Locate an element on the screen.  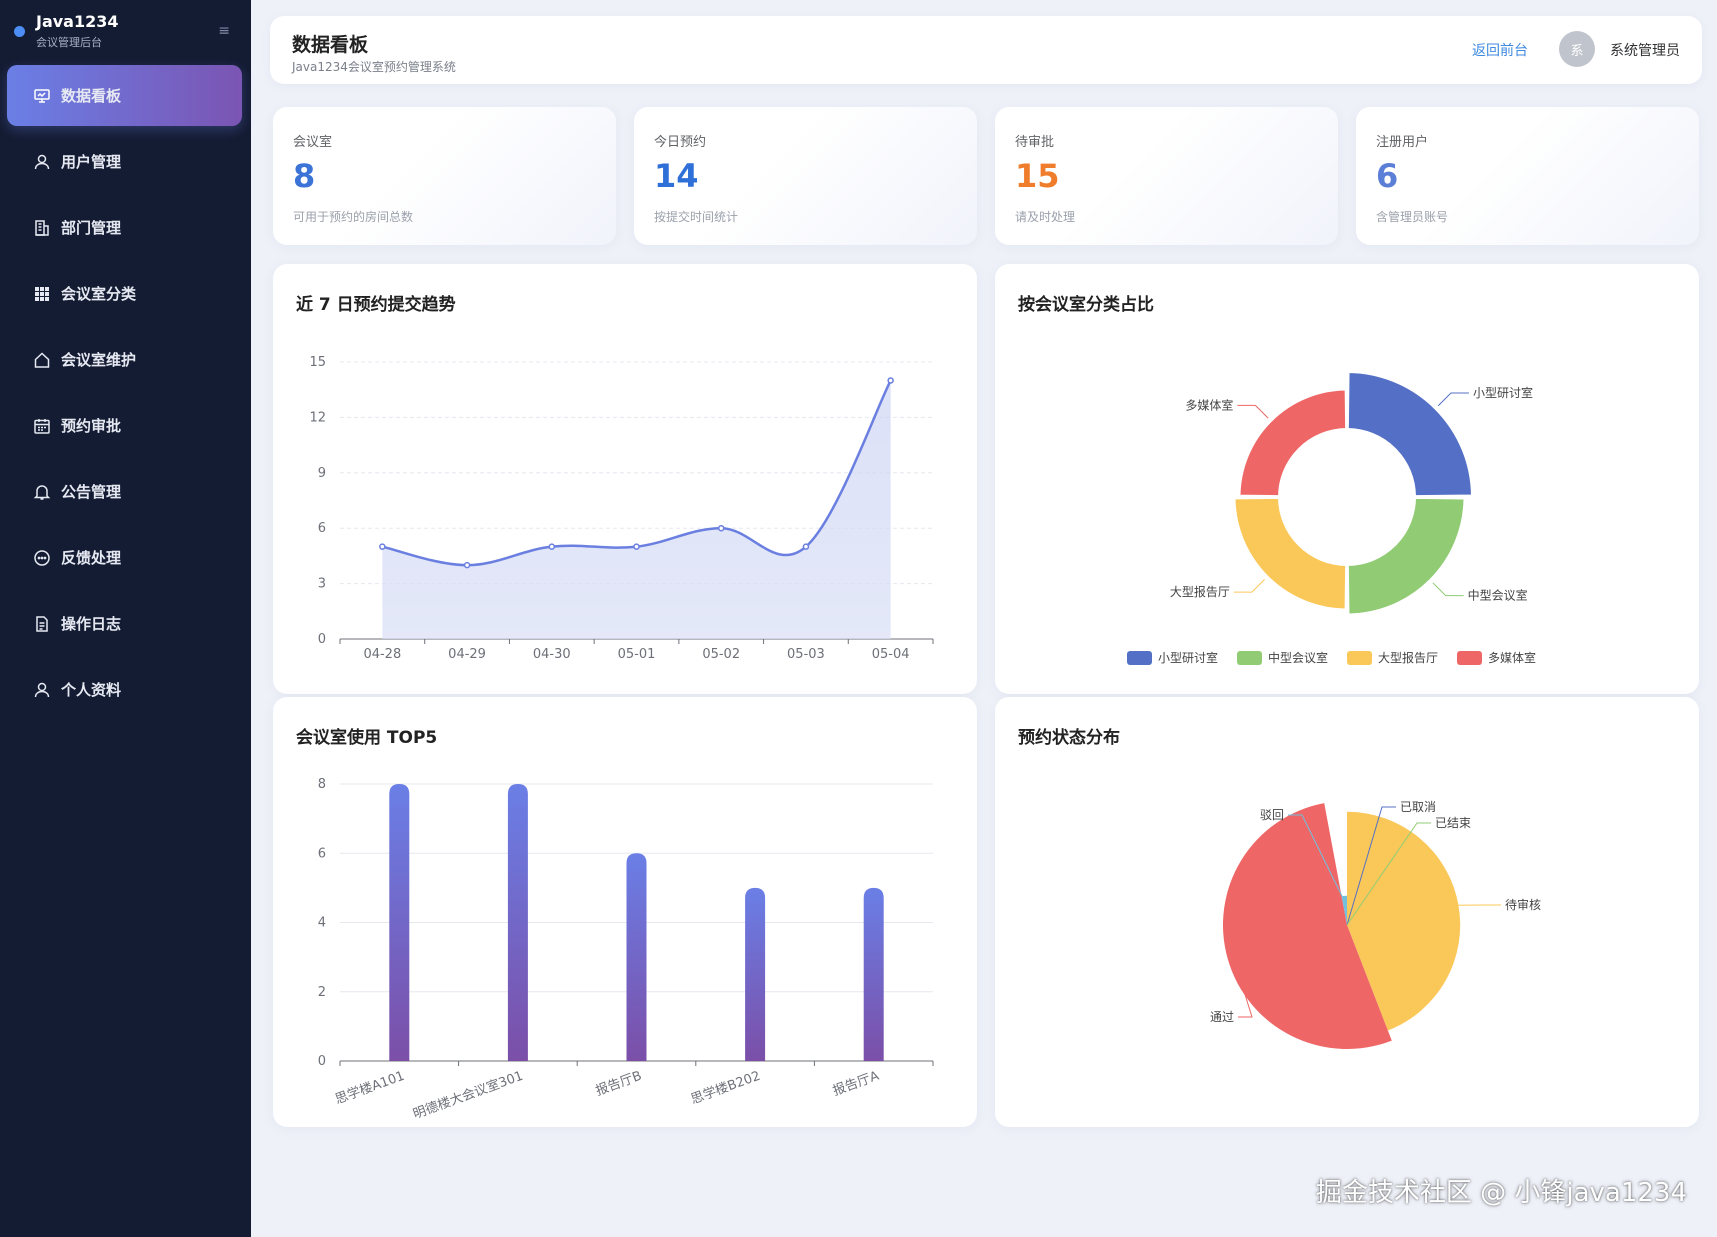
sidebar-item-dashboard: 数据看板 is located at coordinates (124, 95).